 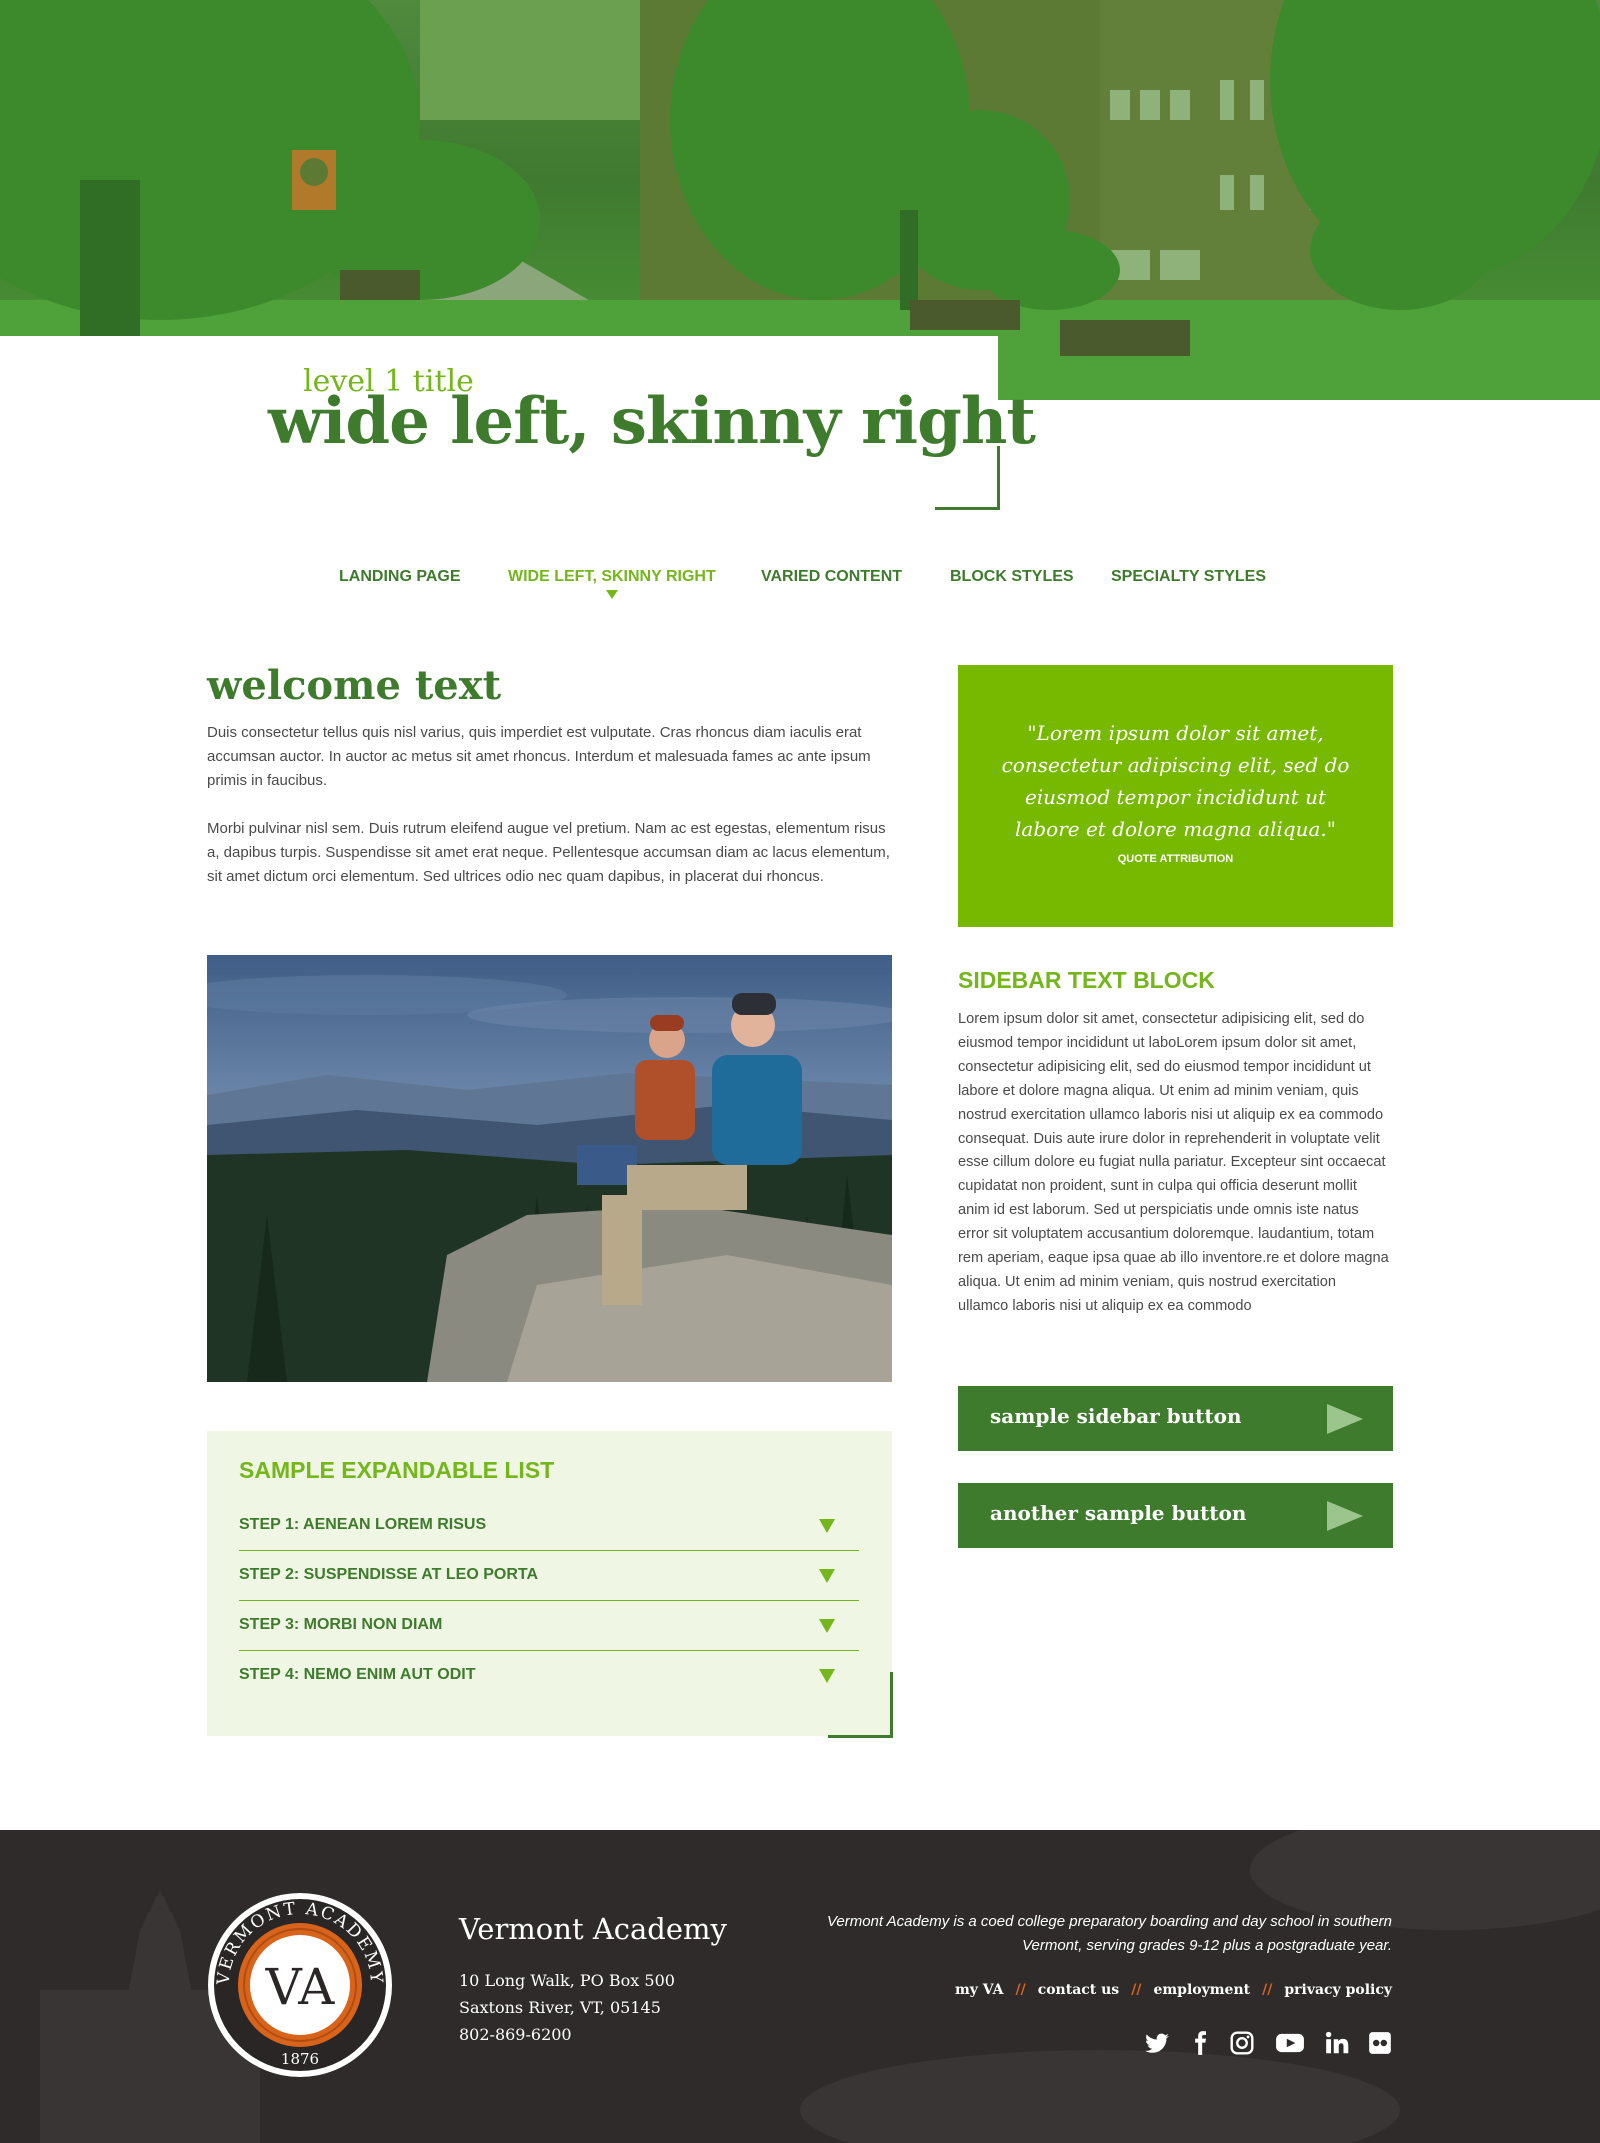 I want to click on twitter-icon, so click(x=1157, y=2043).